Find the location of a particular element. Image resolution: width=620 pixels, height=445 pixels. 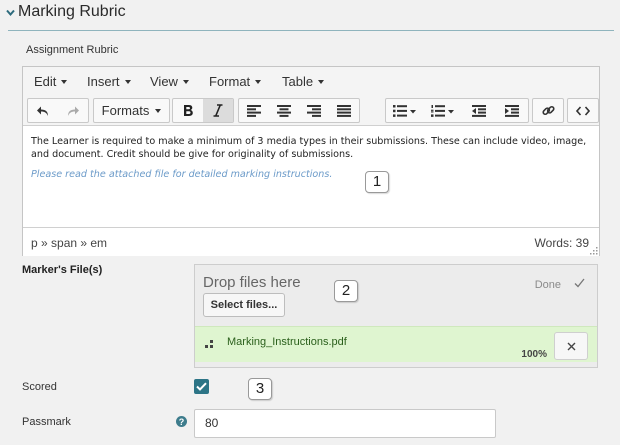

menu-table: Table is located at coordinates (303, 81).